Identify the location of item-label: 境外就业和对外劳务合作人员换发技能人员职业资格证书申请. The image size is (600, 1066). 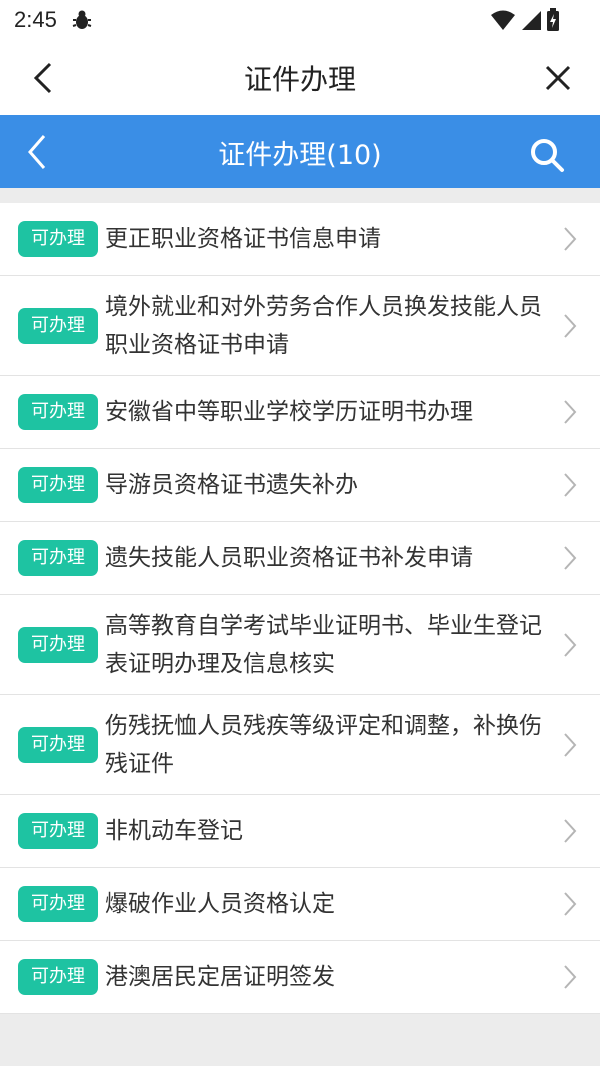
(323, 325).